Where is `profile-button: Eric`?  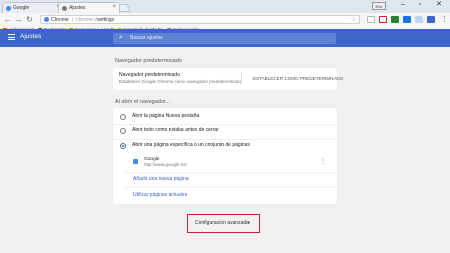
profile-button: Eric is located at coordinates (379, 6).